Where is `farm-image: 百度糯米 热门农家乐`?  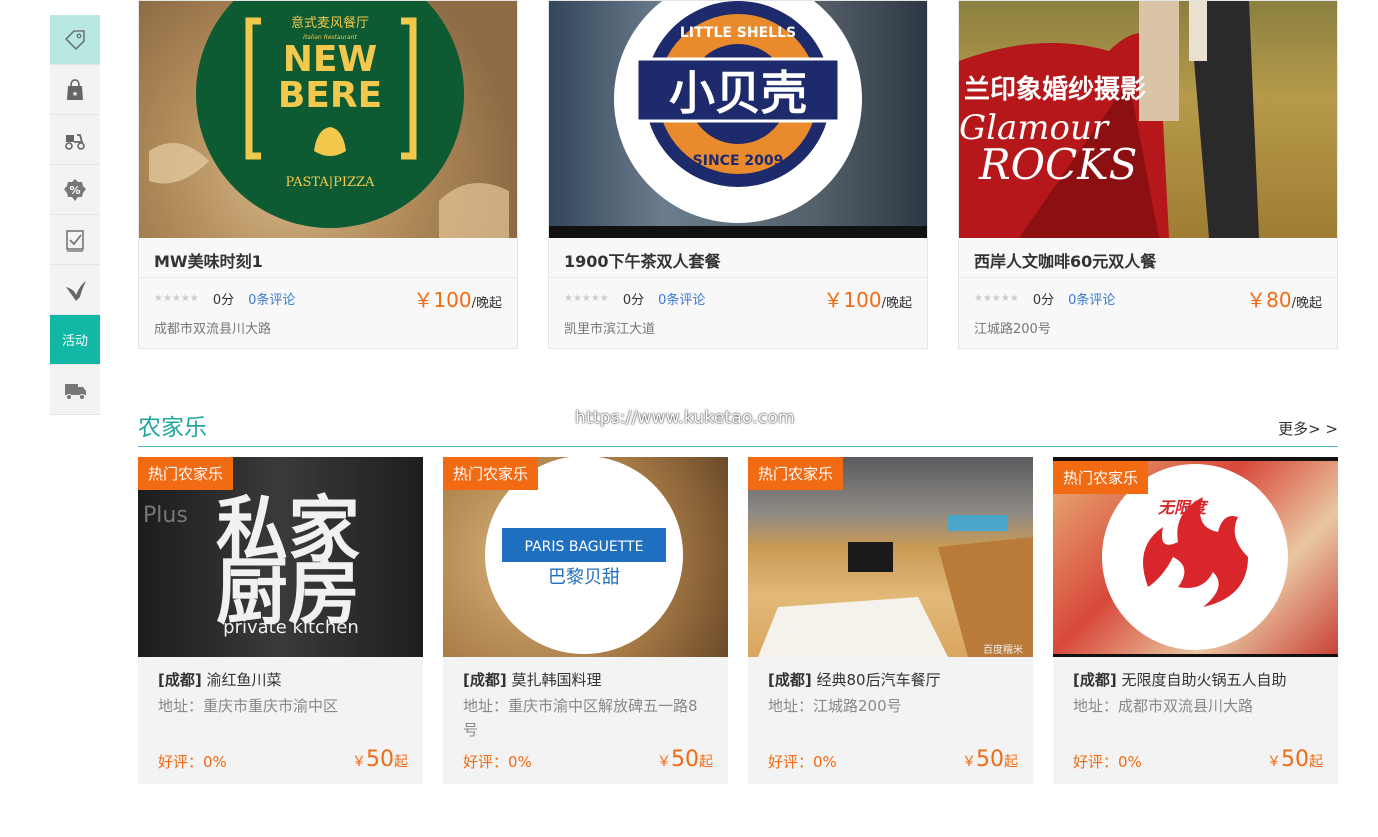
farm-image: 百度糯米 热门农家乐 is located at coordinates (890, 557).